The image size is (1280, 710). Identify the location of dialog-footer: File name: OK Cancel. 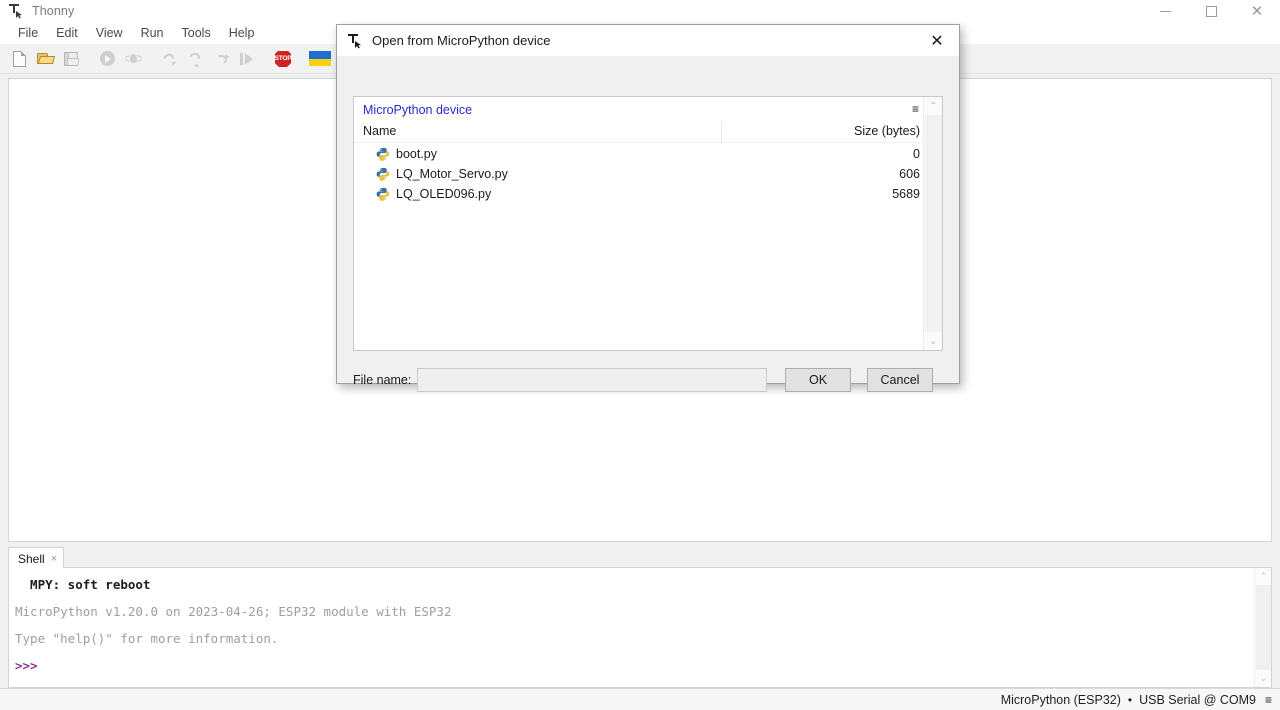
(648, 380).